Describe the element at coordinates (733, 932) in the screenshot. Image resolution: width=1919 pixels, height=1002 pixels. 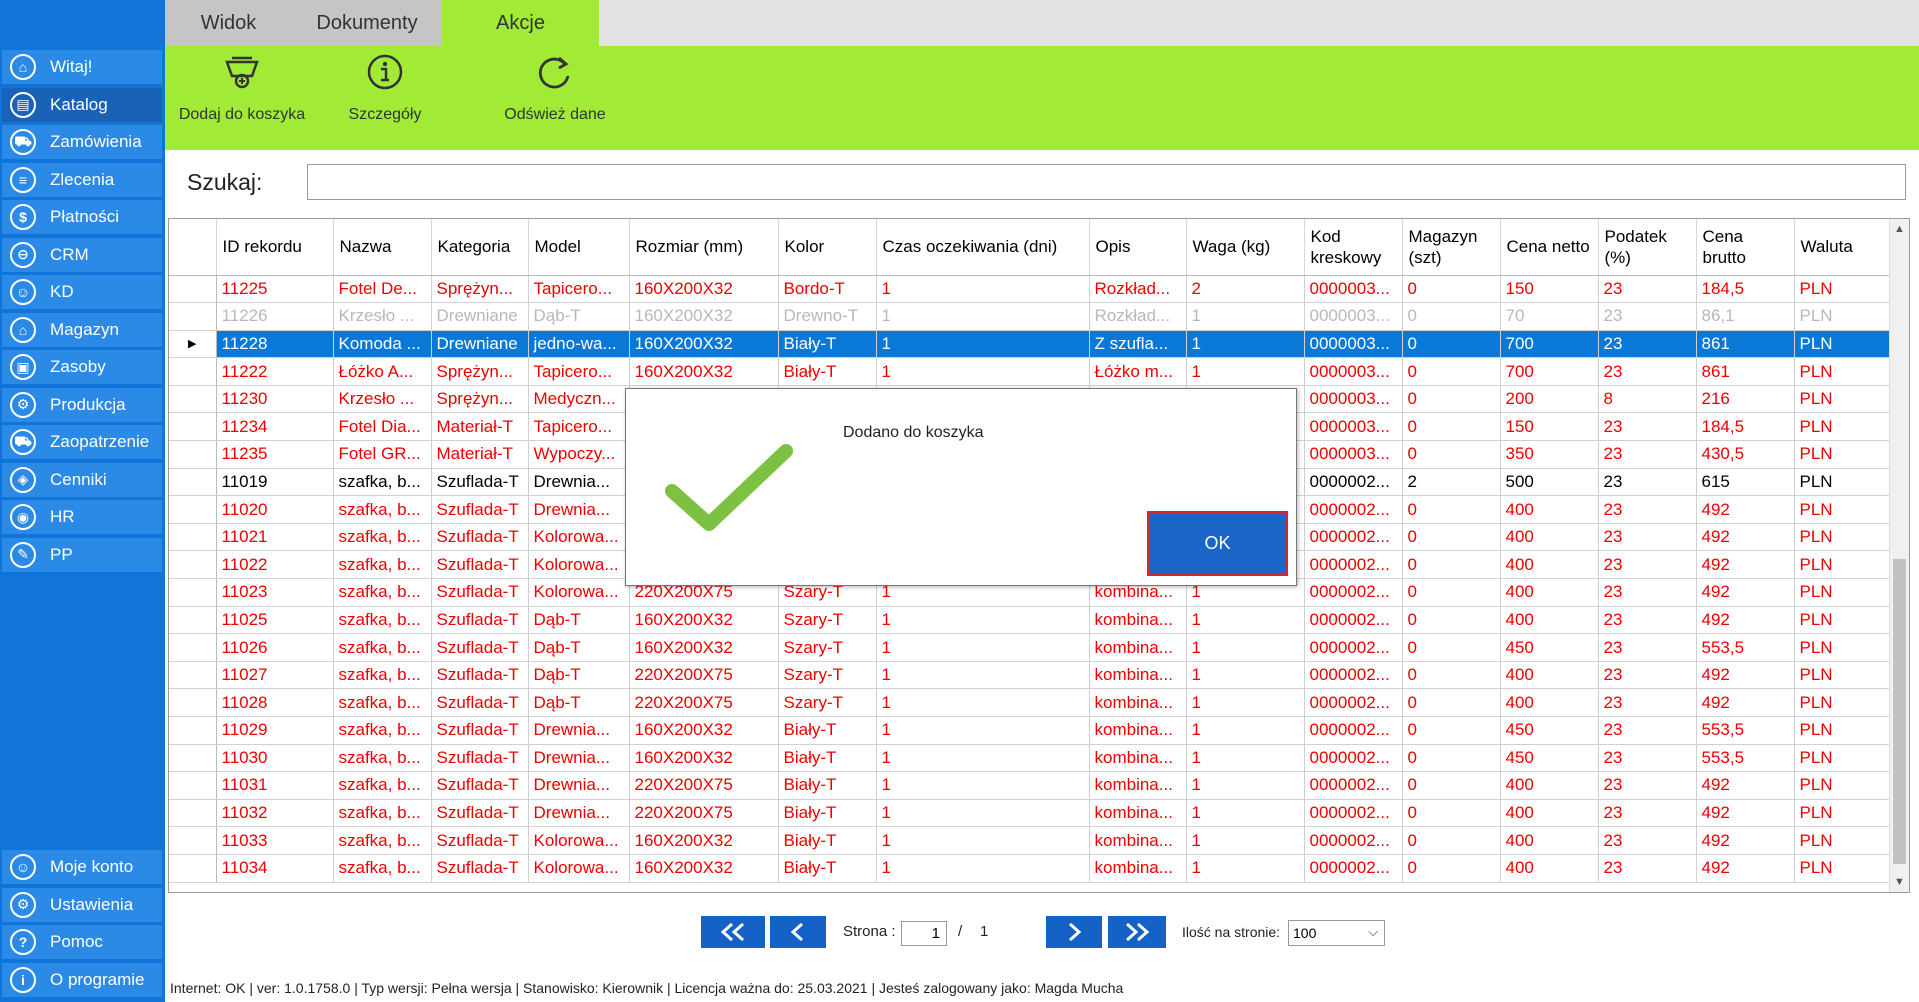
I see `first-page-button` at that location.